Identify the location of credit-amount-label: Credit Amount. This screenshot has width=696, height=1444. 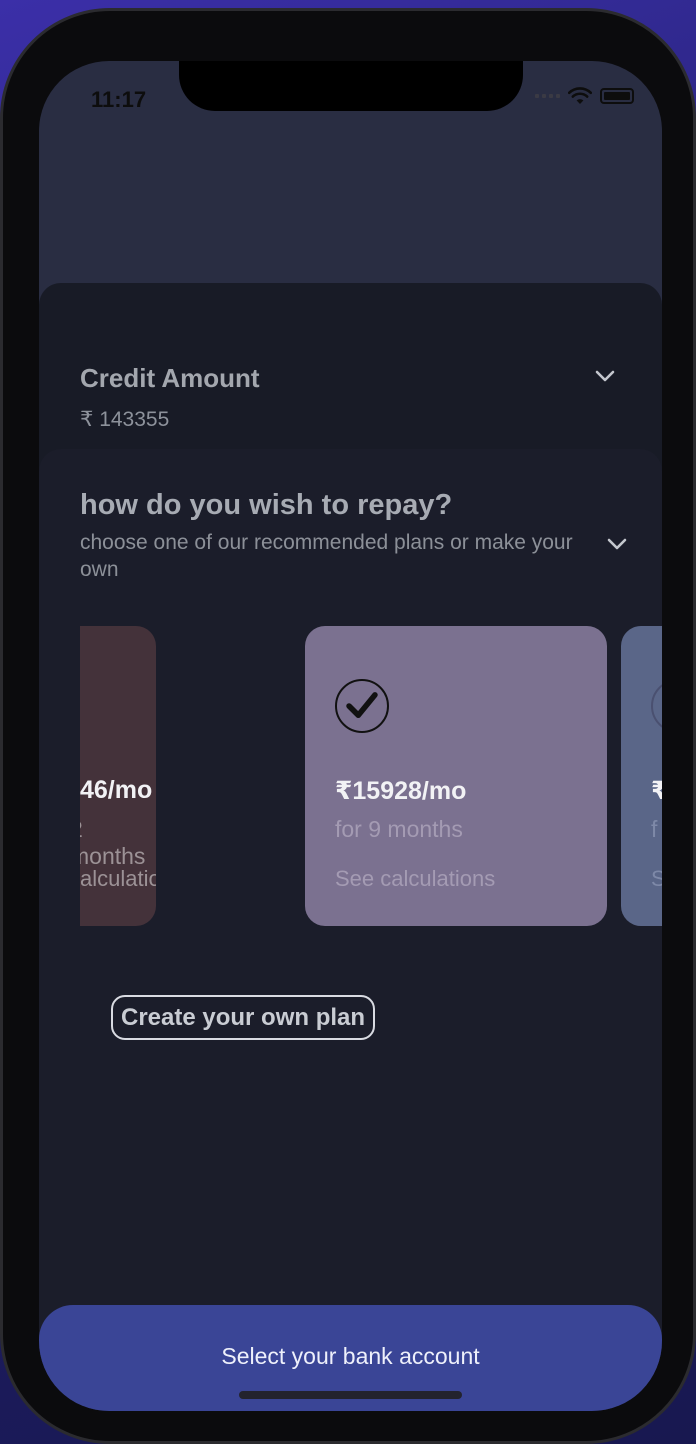
(170, 378).